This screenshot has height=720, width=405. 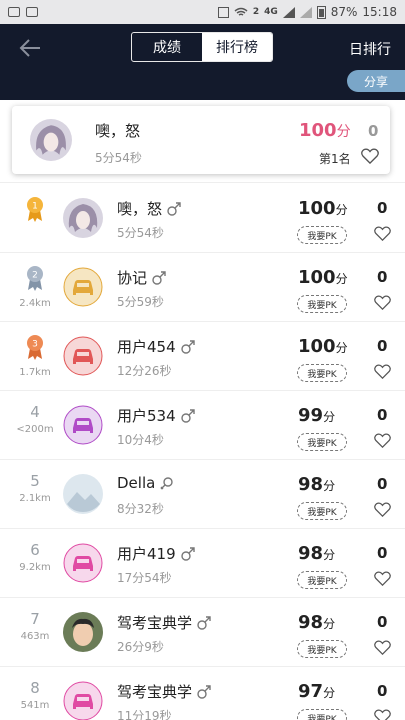 What do you see at coordinates (271, 12) in the screenshot?
I see `network-type: 4G` at bounding box center [271, 12].